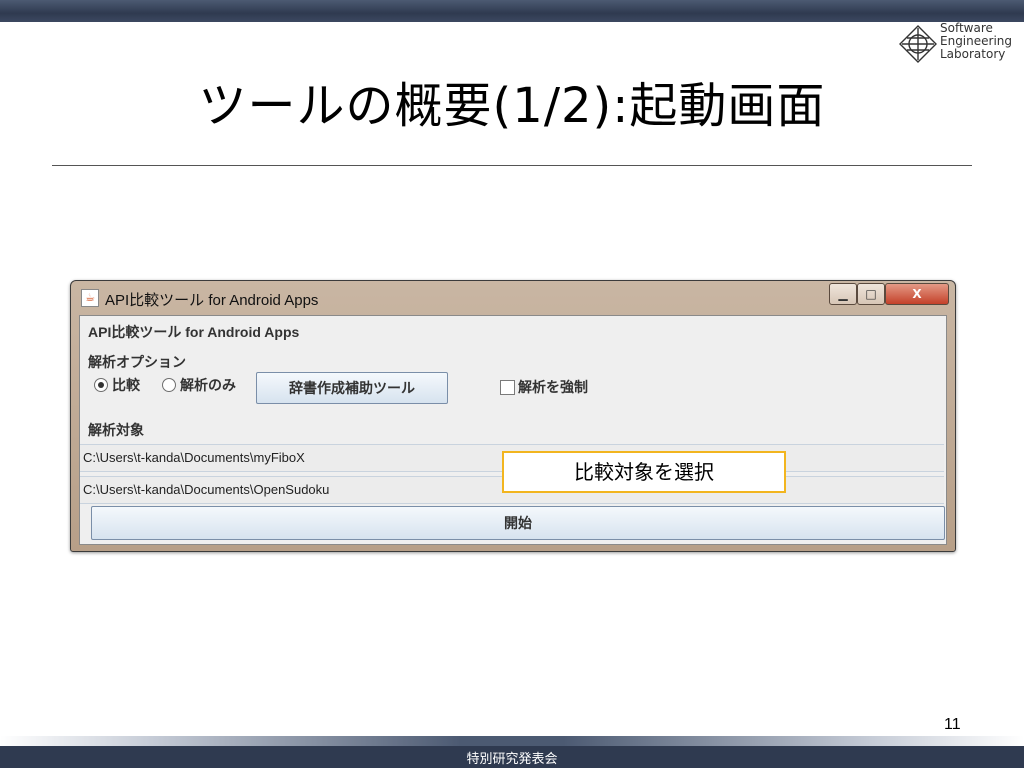 This screenshot has height=768, width=1024. I want to click on top-bar, so click(512, 11).